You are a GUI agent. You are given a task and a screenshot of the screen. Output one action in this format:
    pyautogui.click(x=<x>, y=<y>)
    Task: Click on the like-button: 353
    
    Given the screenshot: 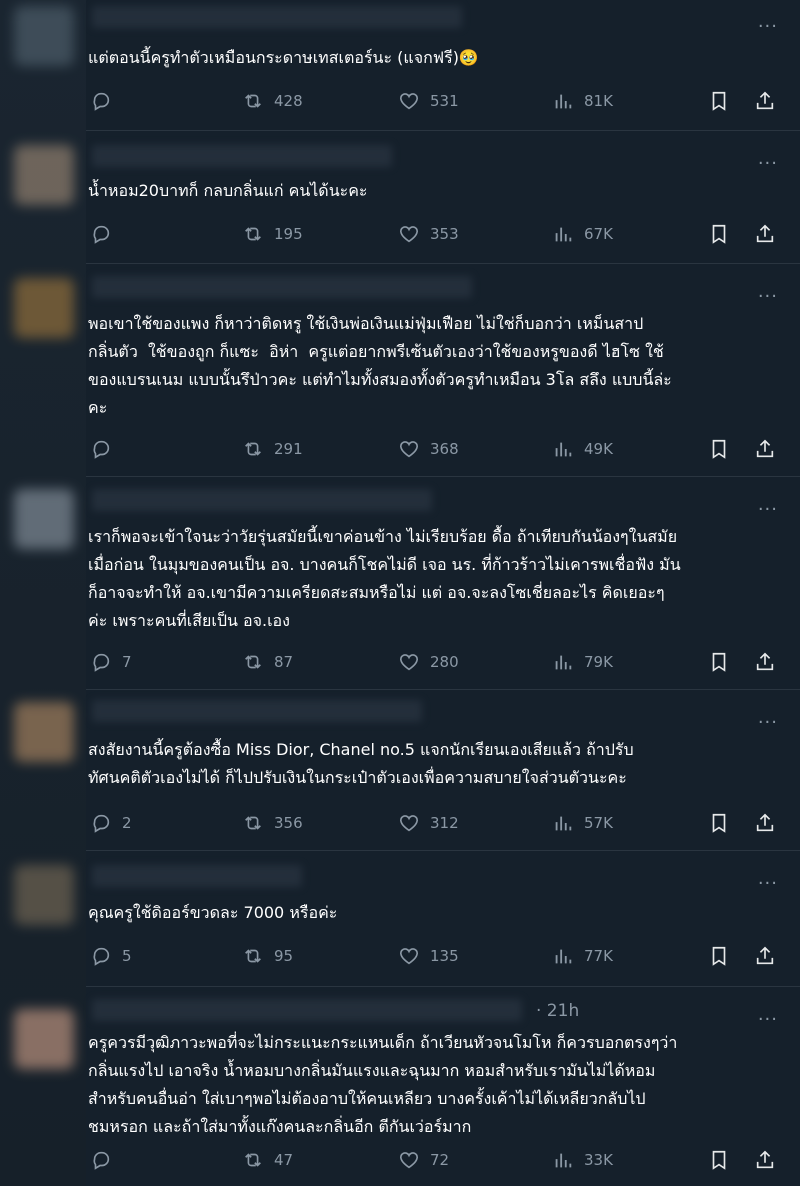 What is the action you would take?
    pyautogui.click(x=428, y=234)
    